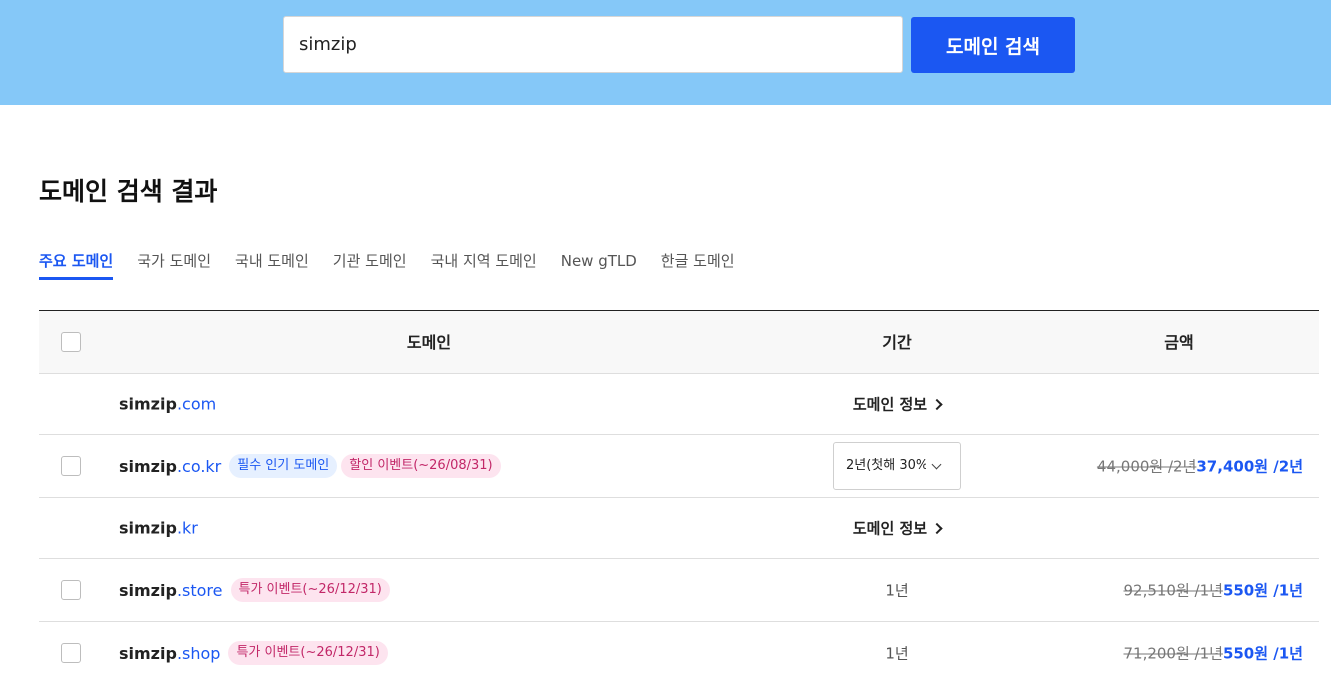 The width and height of the screenshot is (1331, 675). Describe the element at coordinates (198, 653) in the screenshot. I see `domain-tld: .shop` at that location.